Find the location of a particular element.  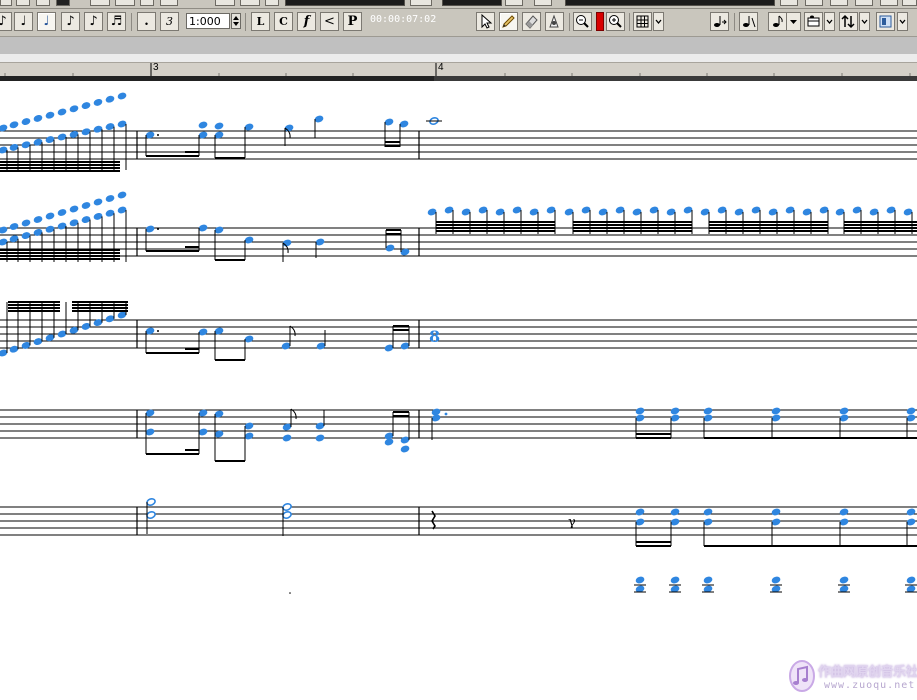

quantize-input is located at coordinates (208, 21).